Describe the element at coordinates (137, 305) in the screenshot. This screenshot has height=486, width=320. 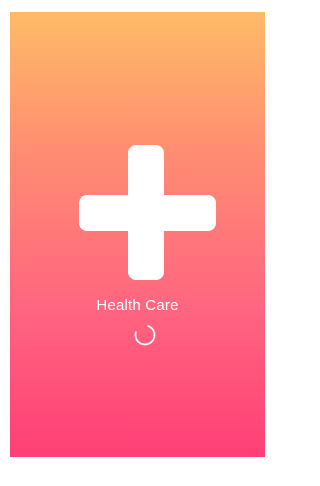
I see `app-title: Health Care` at that location.